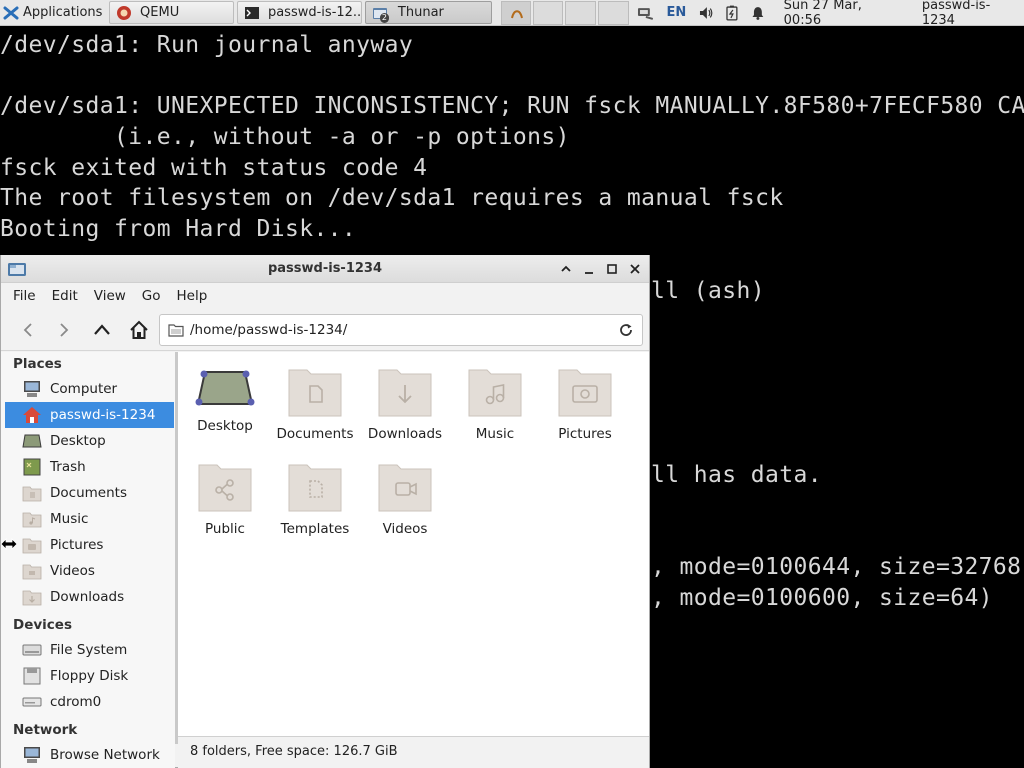 The image size is (1024, 768). What do you see at coordinates (32, 389) in the screenshot?
I see `computer-icon` at bounding box center [32, 389].